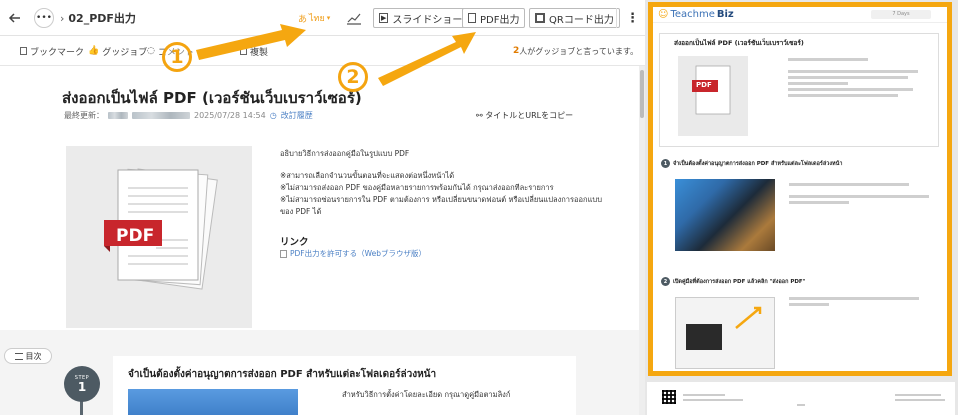 The image size is (958, 415). Describe the element at coordinates (725, 14) in the screenshot. I see `logo-biz-text: Biz` at that location.